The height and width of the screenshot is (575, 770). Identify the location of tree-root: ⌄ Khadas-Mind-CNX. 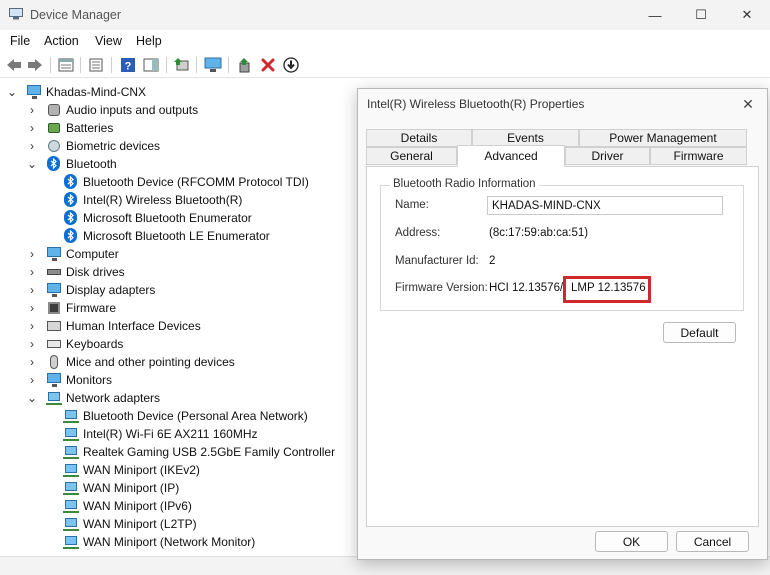
(76, 92).